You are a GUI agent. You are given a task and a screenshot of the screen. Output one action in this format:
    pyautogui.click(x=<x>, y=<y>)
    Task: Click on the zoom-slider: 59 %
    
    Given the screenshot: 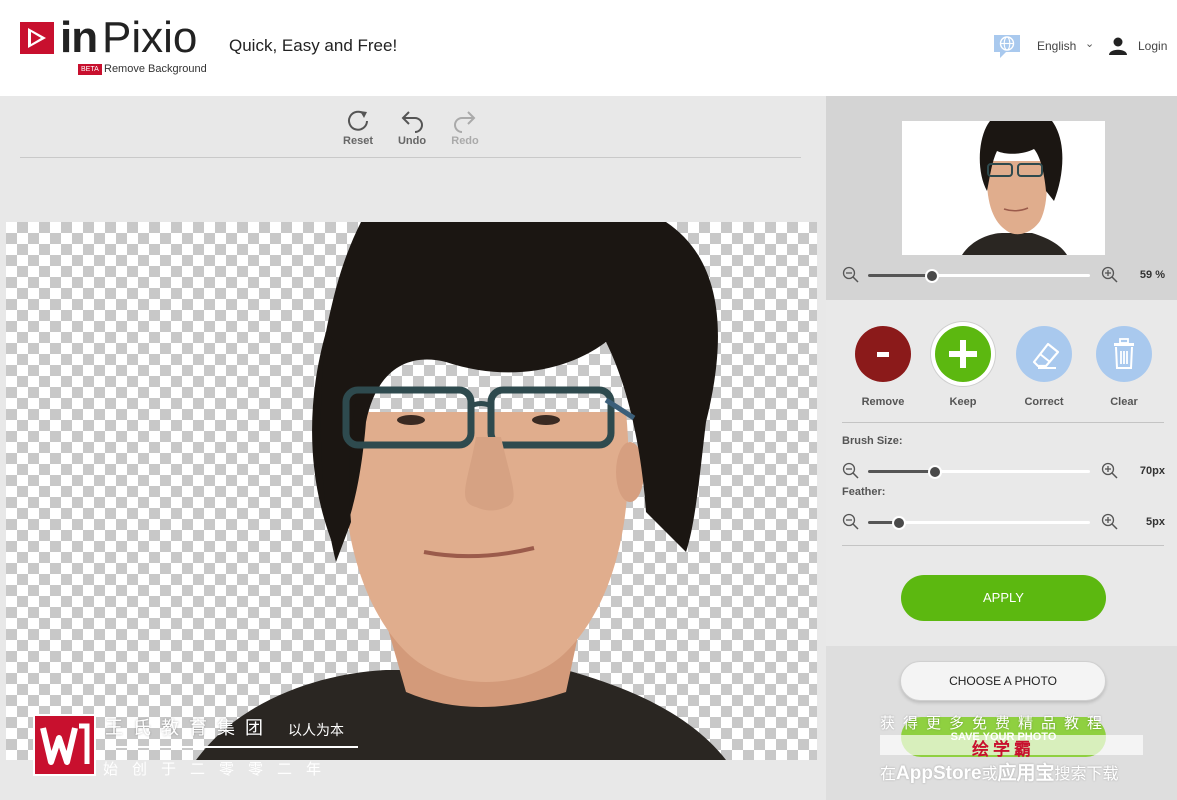 What is the action you would take?
    pyautogui.click(x=1002, y=276)
    